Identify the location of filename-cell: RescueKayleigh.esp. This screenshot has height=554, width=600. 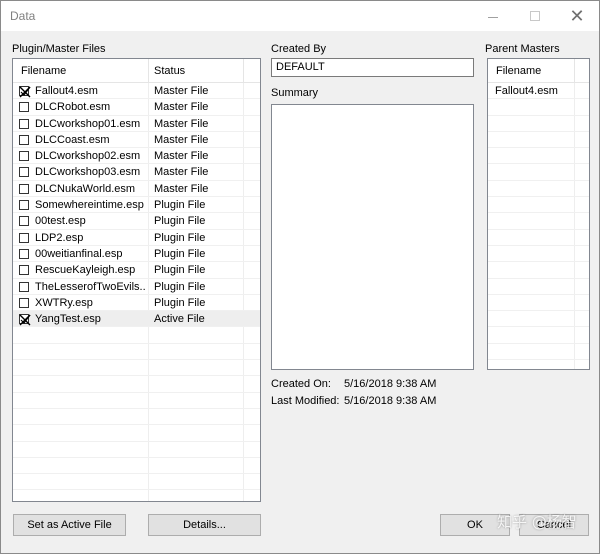
(85, 270).